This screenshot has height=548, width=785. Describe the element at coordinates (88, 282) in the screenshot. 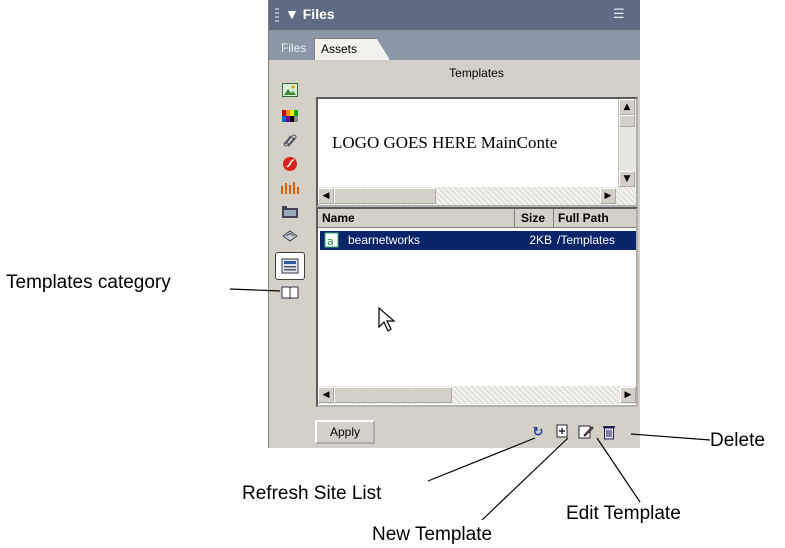

I see `callout-templates-category: Templates category` at that location.